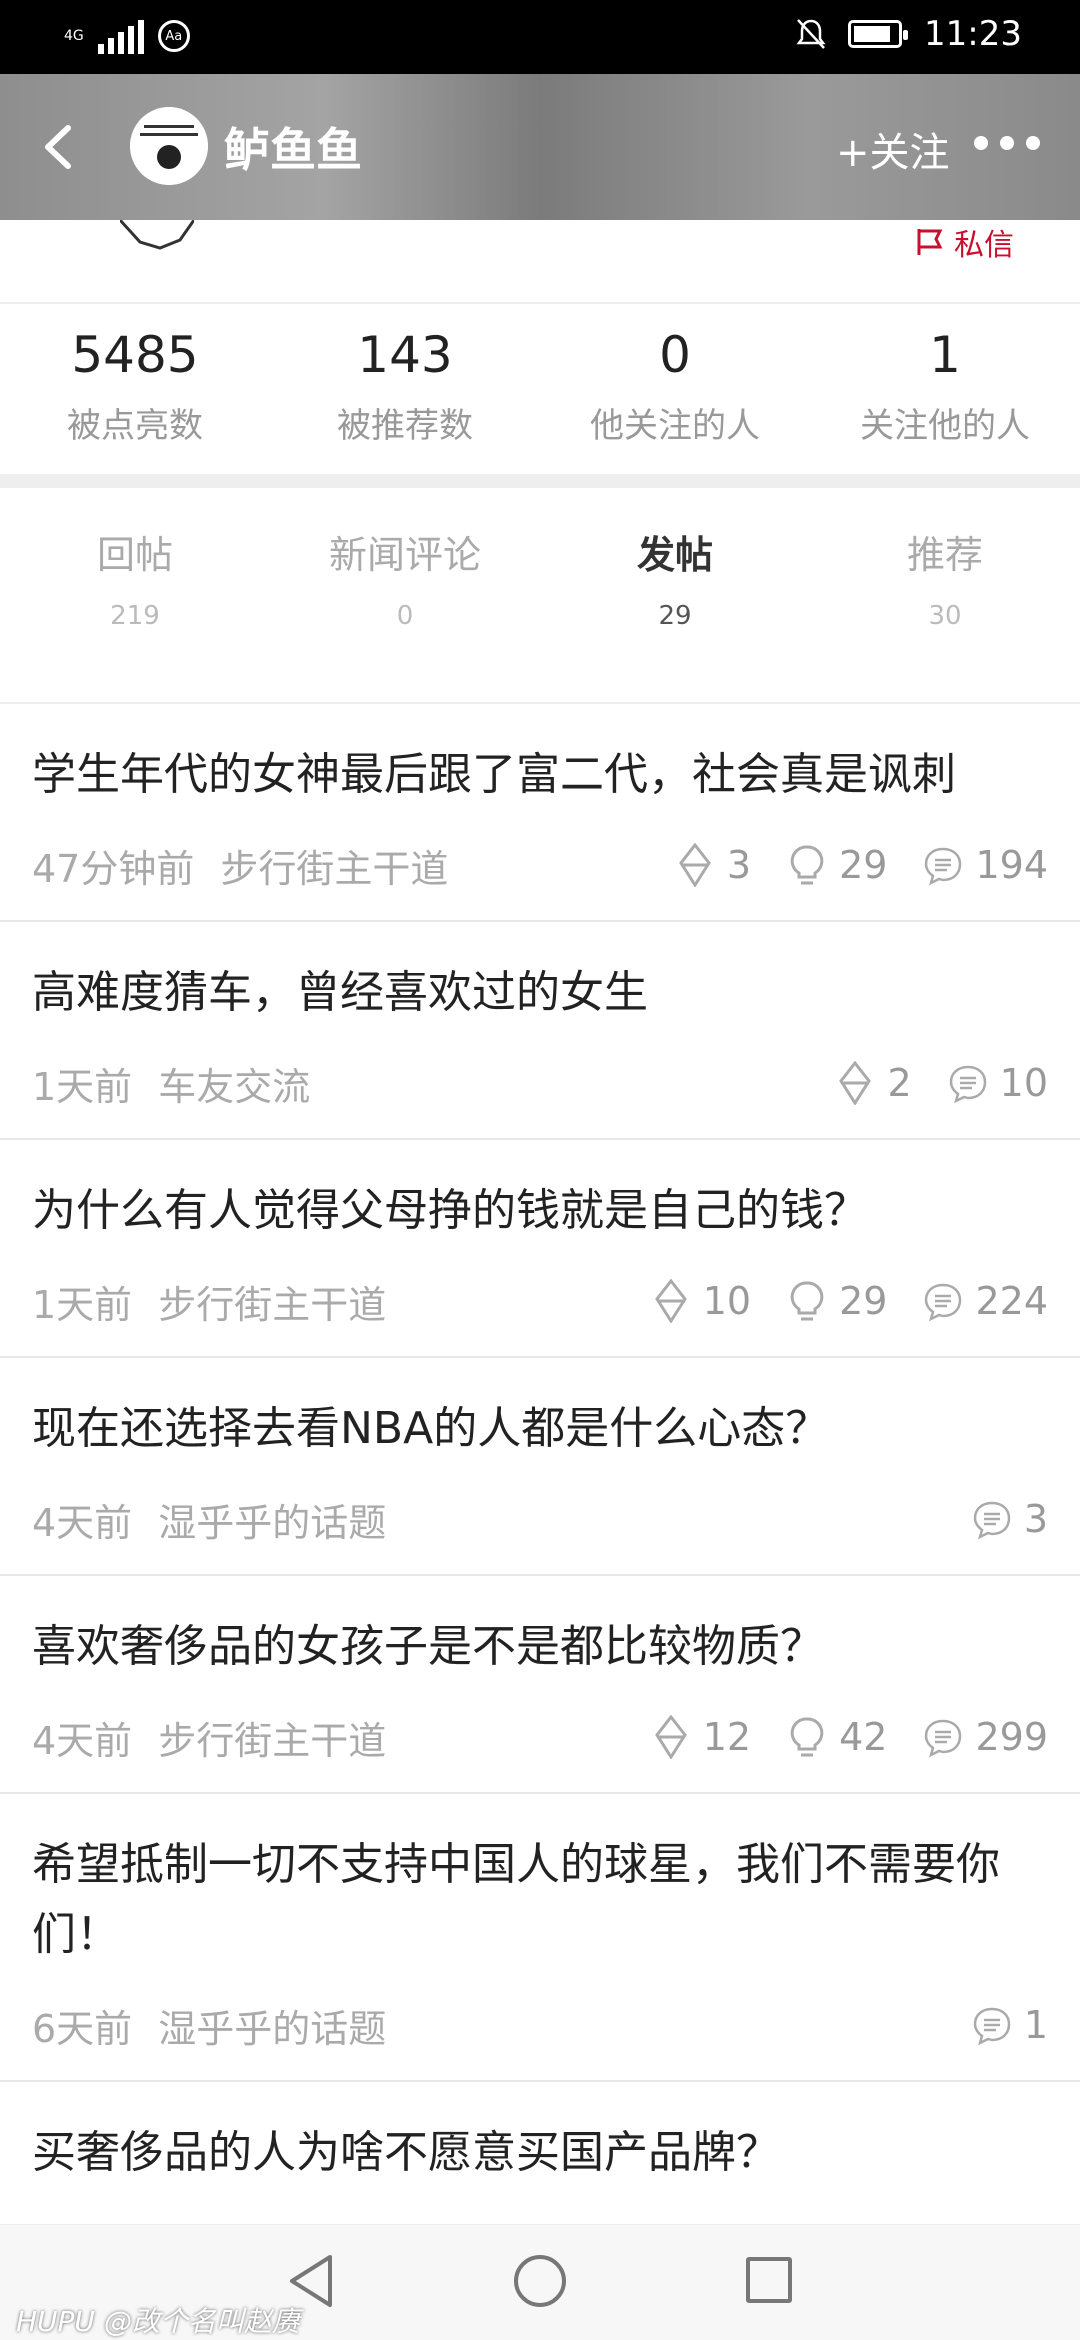 This screenshot has height=2340, width=1080. What do you see at coordinates (1035, 1519) in the screenshot?
I see `reply-count: 3` at bounding box center [1035, 1519].